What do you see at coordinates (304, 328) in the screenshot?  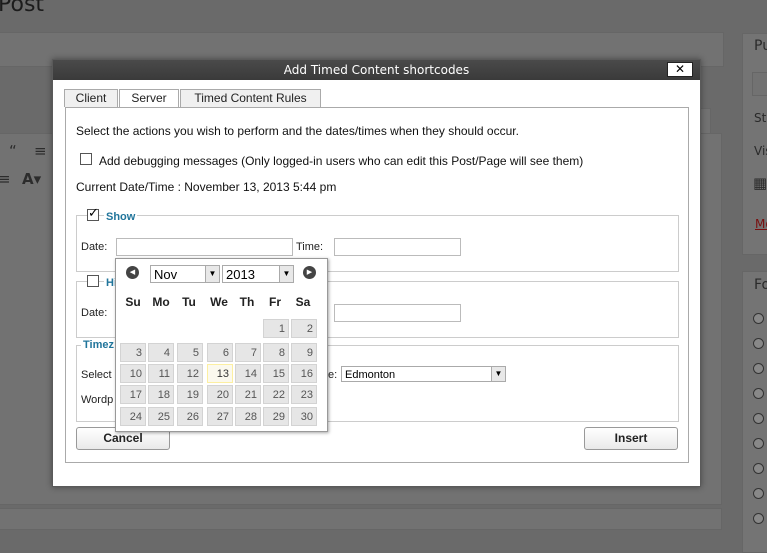 I see `day-cell: 2` at bounding box center [304, 328].